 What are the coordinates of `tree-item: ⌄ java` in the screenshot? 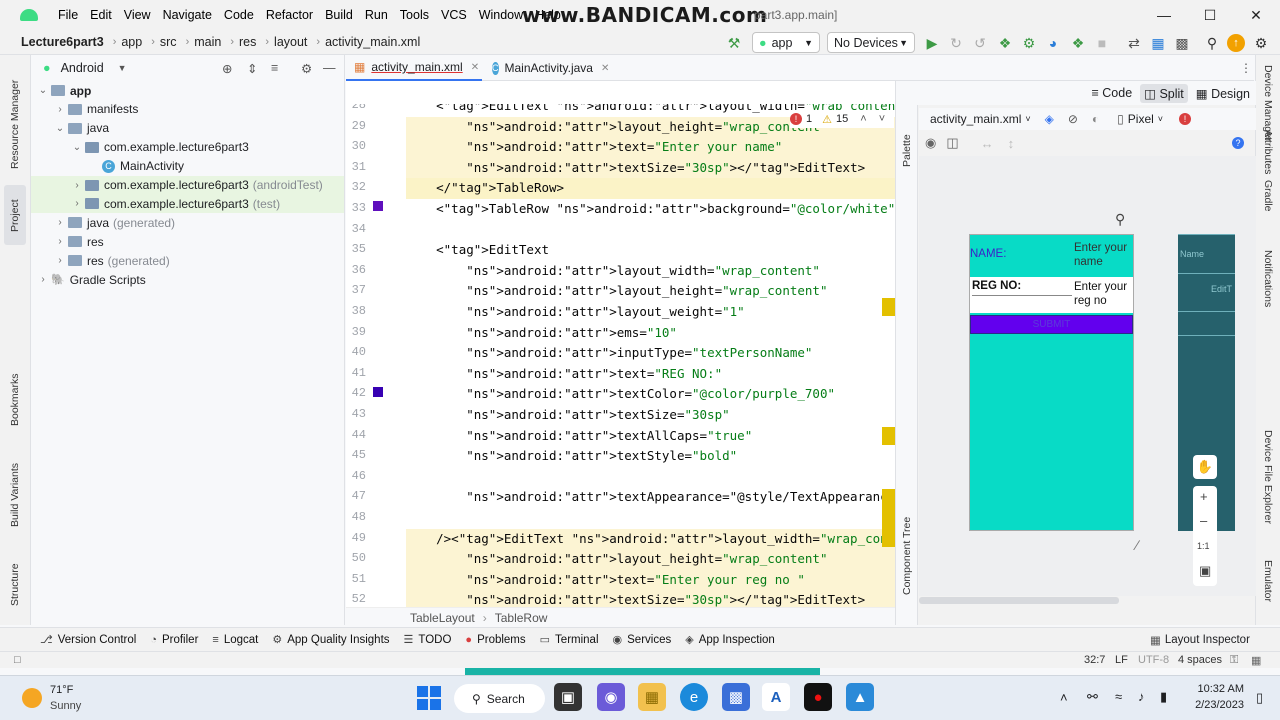 It's located at (80, 128).